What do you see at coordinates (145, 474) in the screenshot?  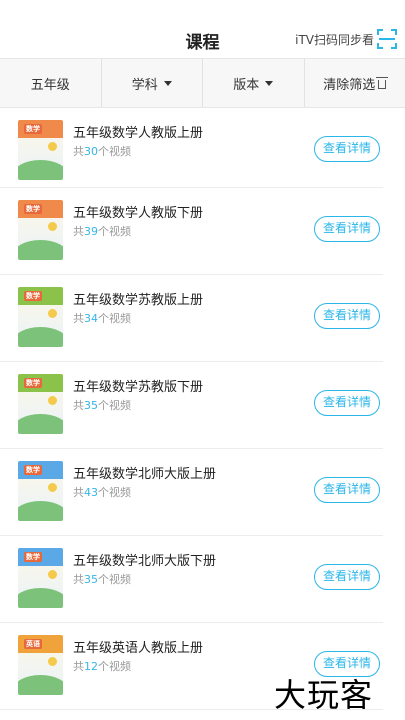 I see `course-name: 五年级数学北师大版上册` at bounding box center [145, 474].